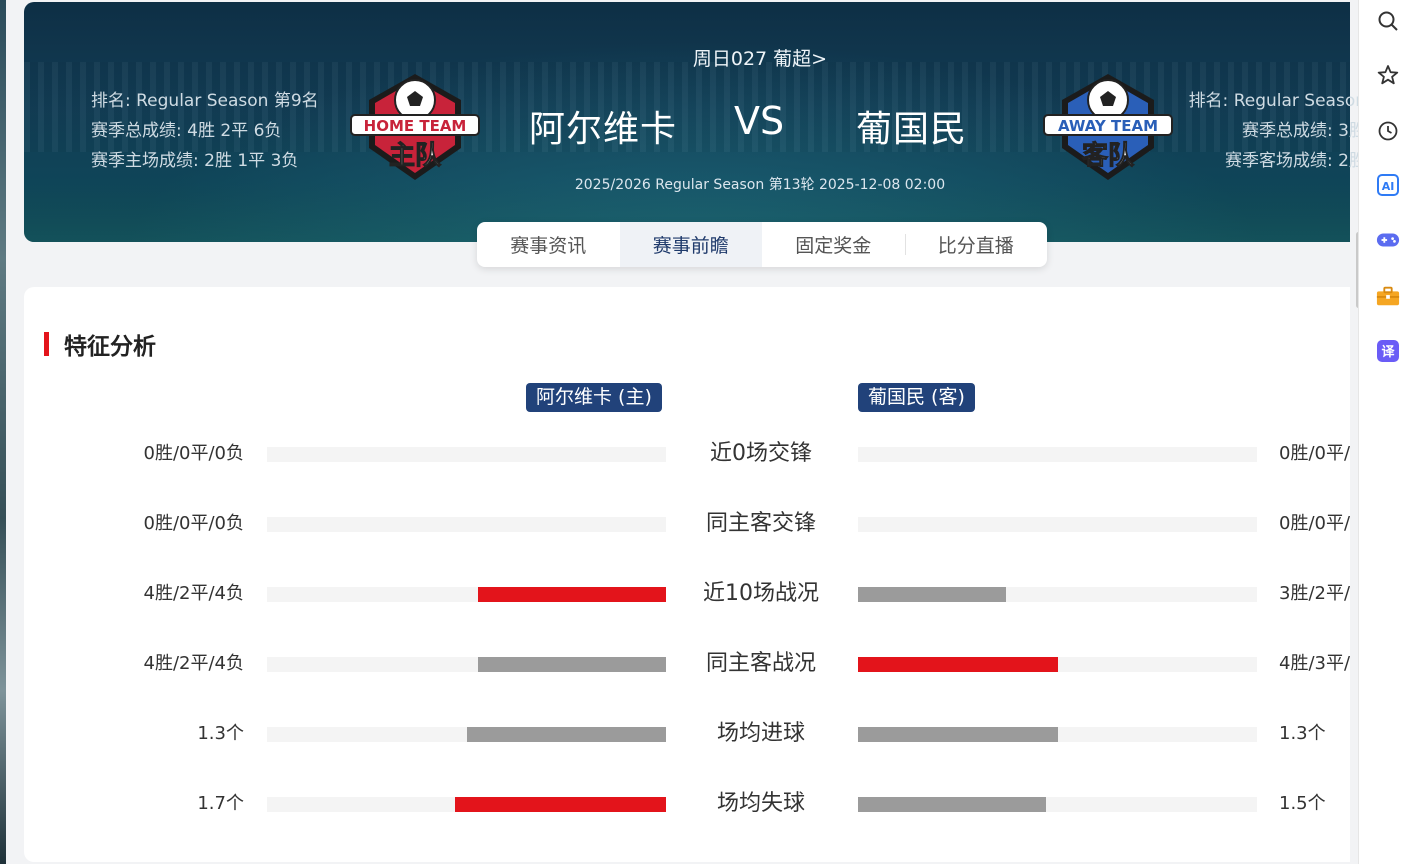 The height and width of the screenshot is (864, 1414). What do you see at coordinates (1302, 733) in the screenshot?
I see `away-stat-value: 1.3个` at bounding box center [1302, 733].